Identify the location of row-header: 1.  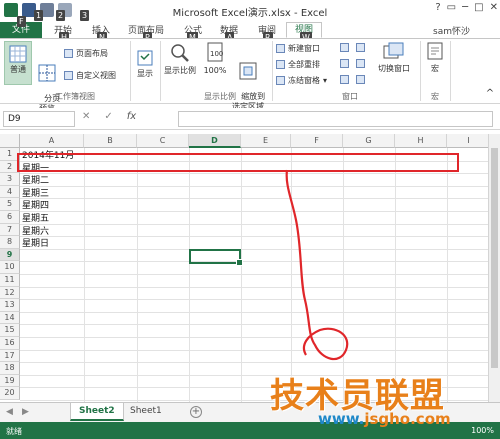
(10, 154).